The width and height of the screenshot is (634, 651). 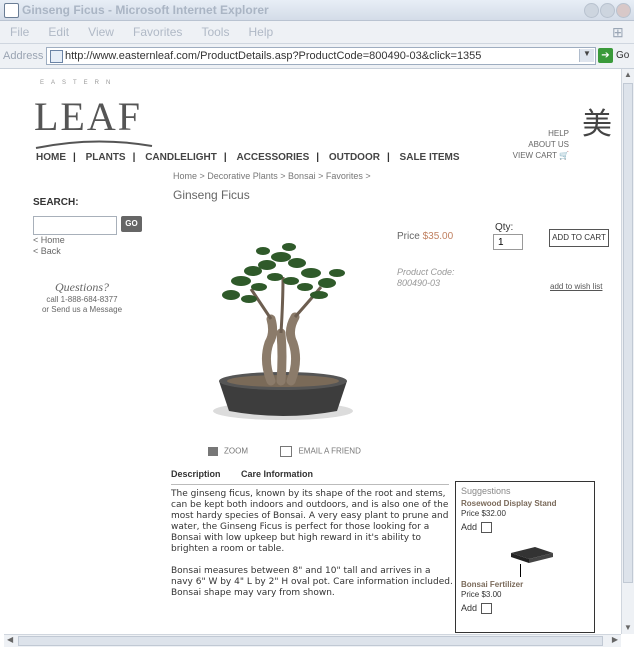 What do you see at coordinates (272, 157) in the screenshot?
I see `nav-accessories: ACCESSORIES` at bounding box center [272, 157].